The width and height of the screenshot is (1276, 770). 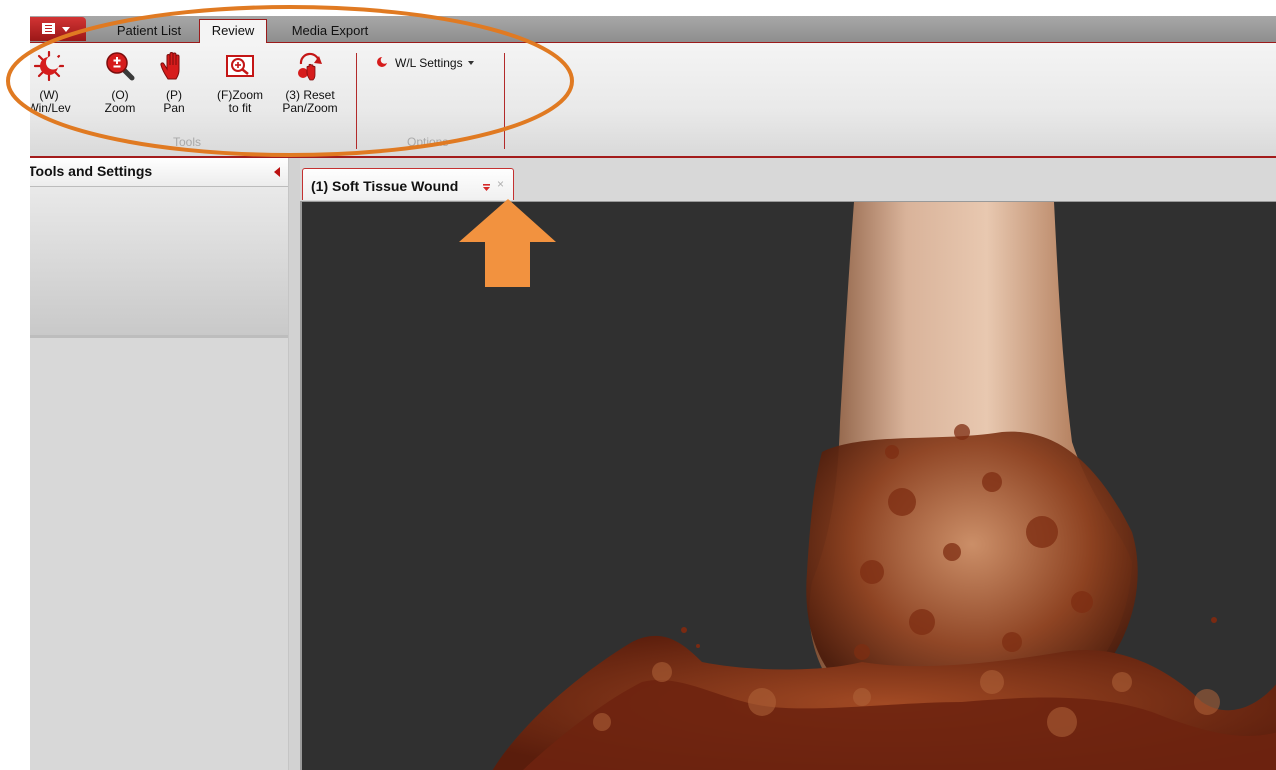 What do you see at coordinates (187, 142) in the screenshot?
I see `tools-group-label: Tools` at bounding box center [187, 142].